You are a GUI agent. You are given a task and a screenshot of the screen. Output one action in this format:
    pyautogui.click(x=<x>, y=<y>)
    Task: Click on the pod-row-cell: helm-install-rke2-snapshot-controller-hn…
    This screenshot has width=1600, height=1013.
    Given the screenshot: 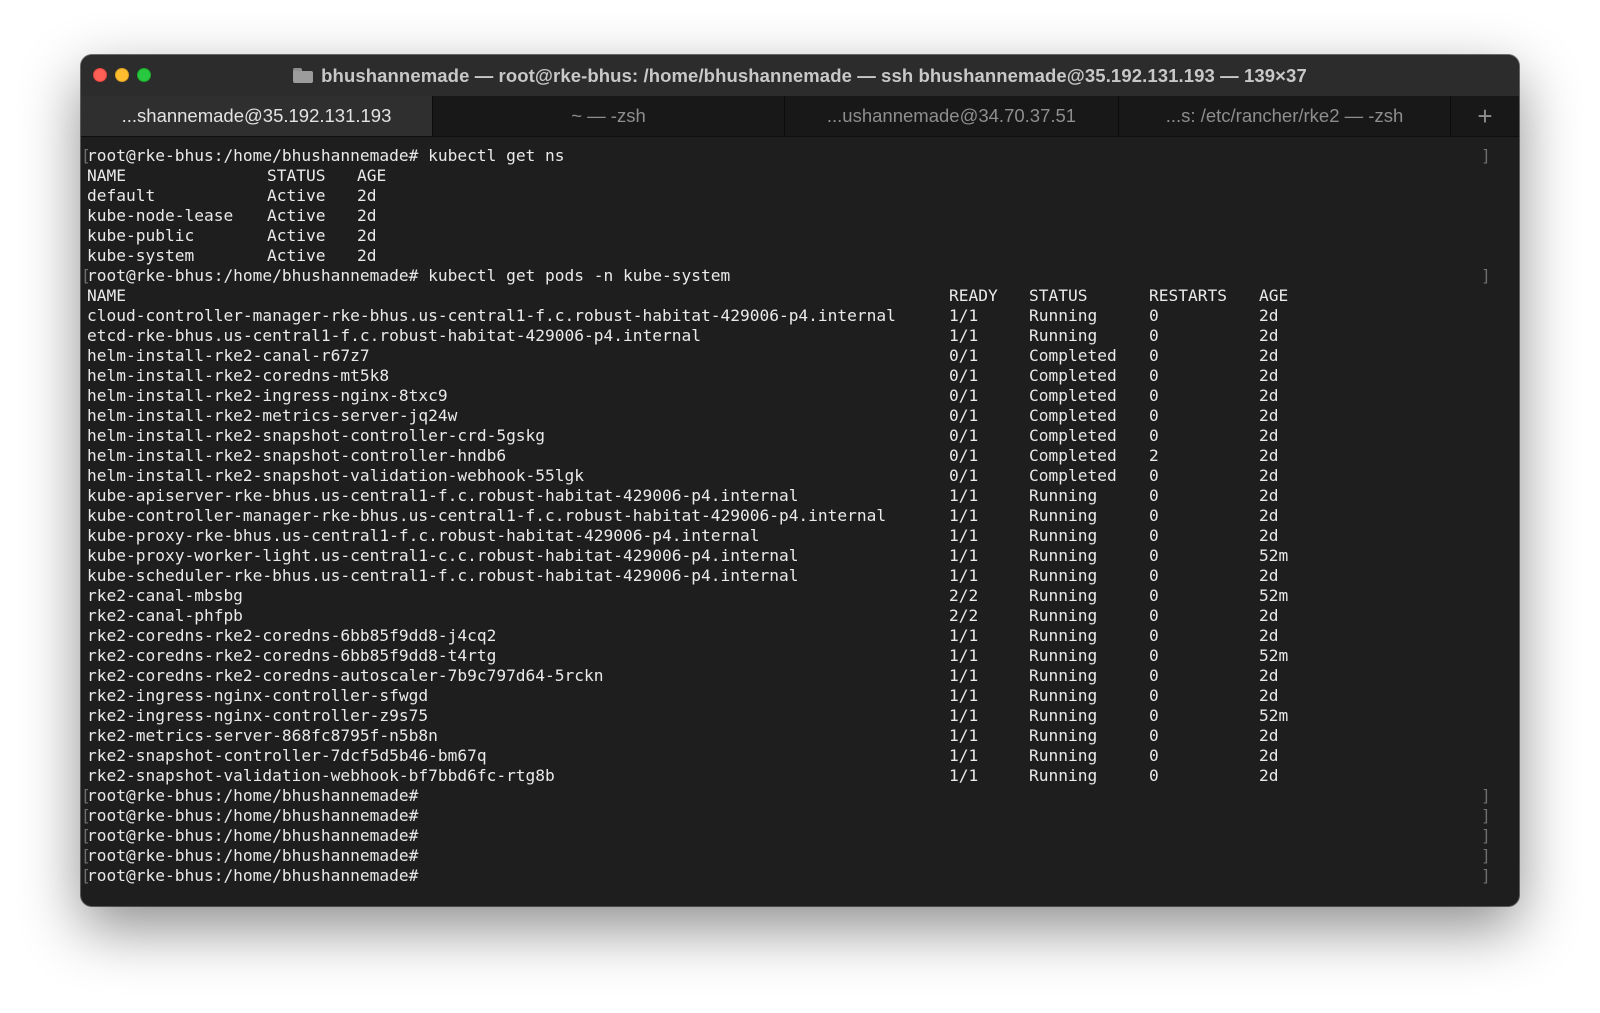 What is the action you would take?
    pyautogui.click(x=297, y=455)
    